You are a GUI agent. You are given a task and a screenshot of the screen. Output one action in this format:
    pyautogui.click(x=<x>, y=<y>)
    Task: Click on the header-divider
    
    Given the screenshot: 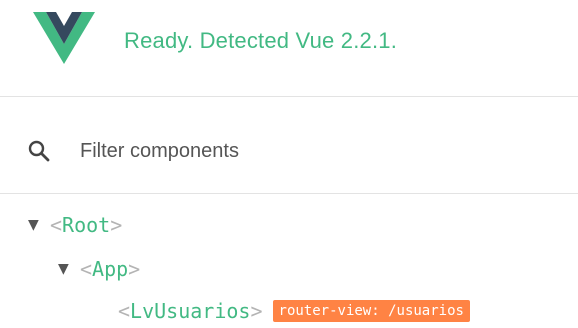 What is the action you would take?
    pyautogui.click(x=289, y=96)
    